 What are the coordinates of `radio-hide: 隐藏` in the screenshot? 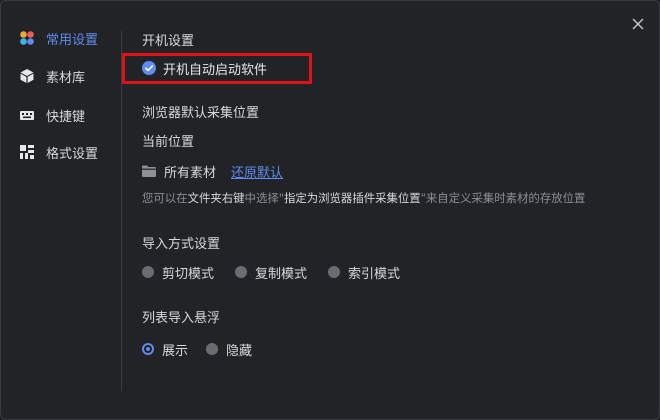 It's located at (229, 349).